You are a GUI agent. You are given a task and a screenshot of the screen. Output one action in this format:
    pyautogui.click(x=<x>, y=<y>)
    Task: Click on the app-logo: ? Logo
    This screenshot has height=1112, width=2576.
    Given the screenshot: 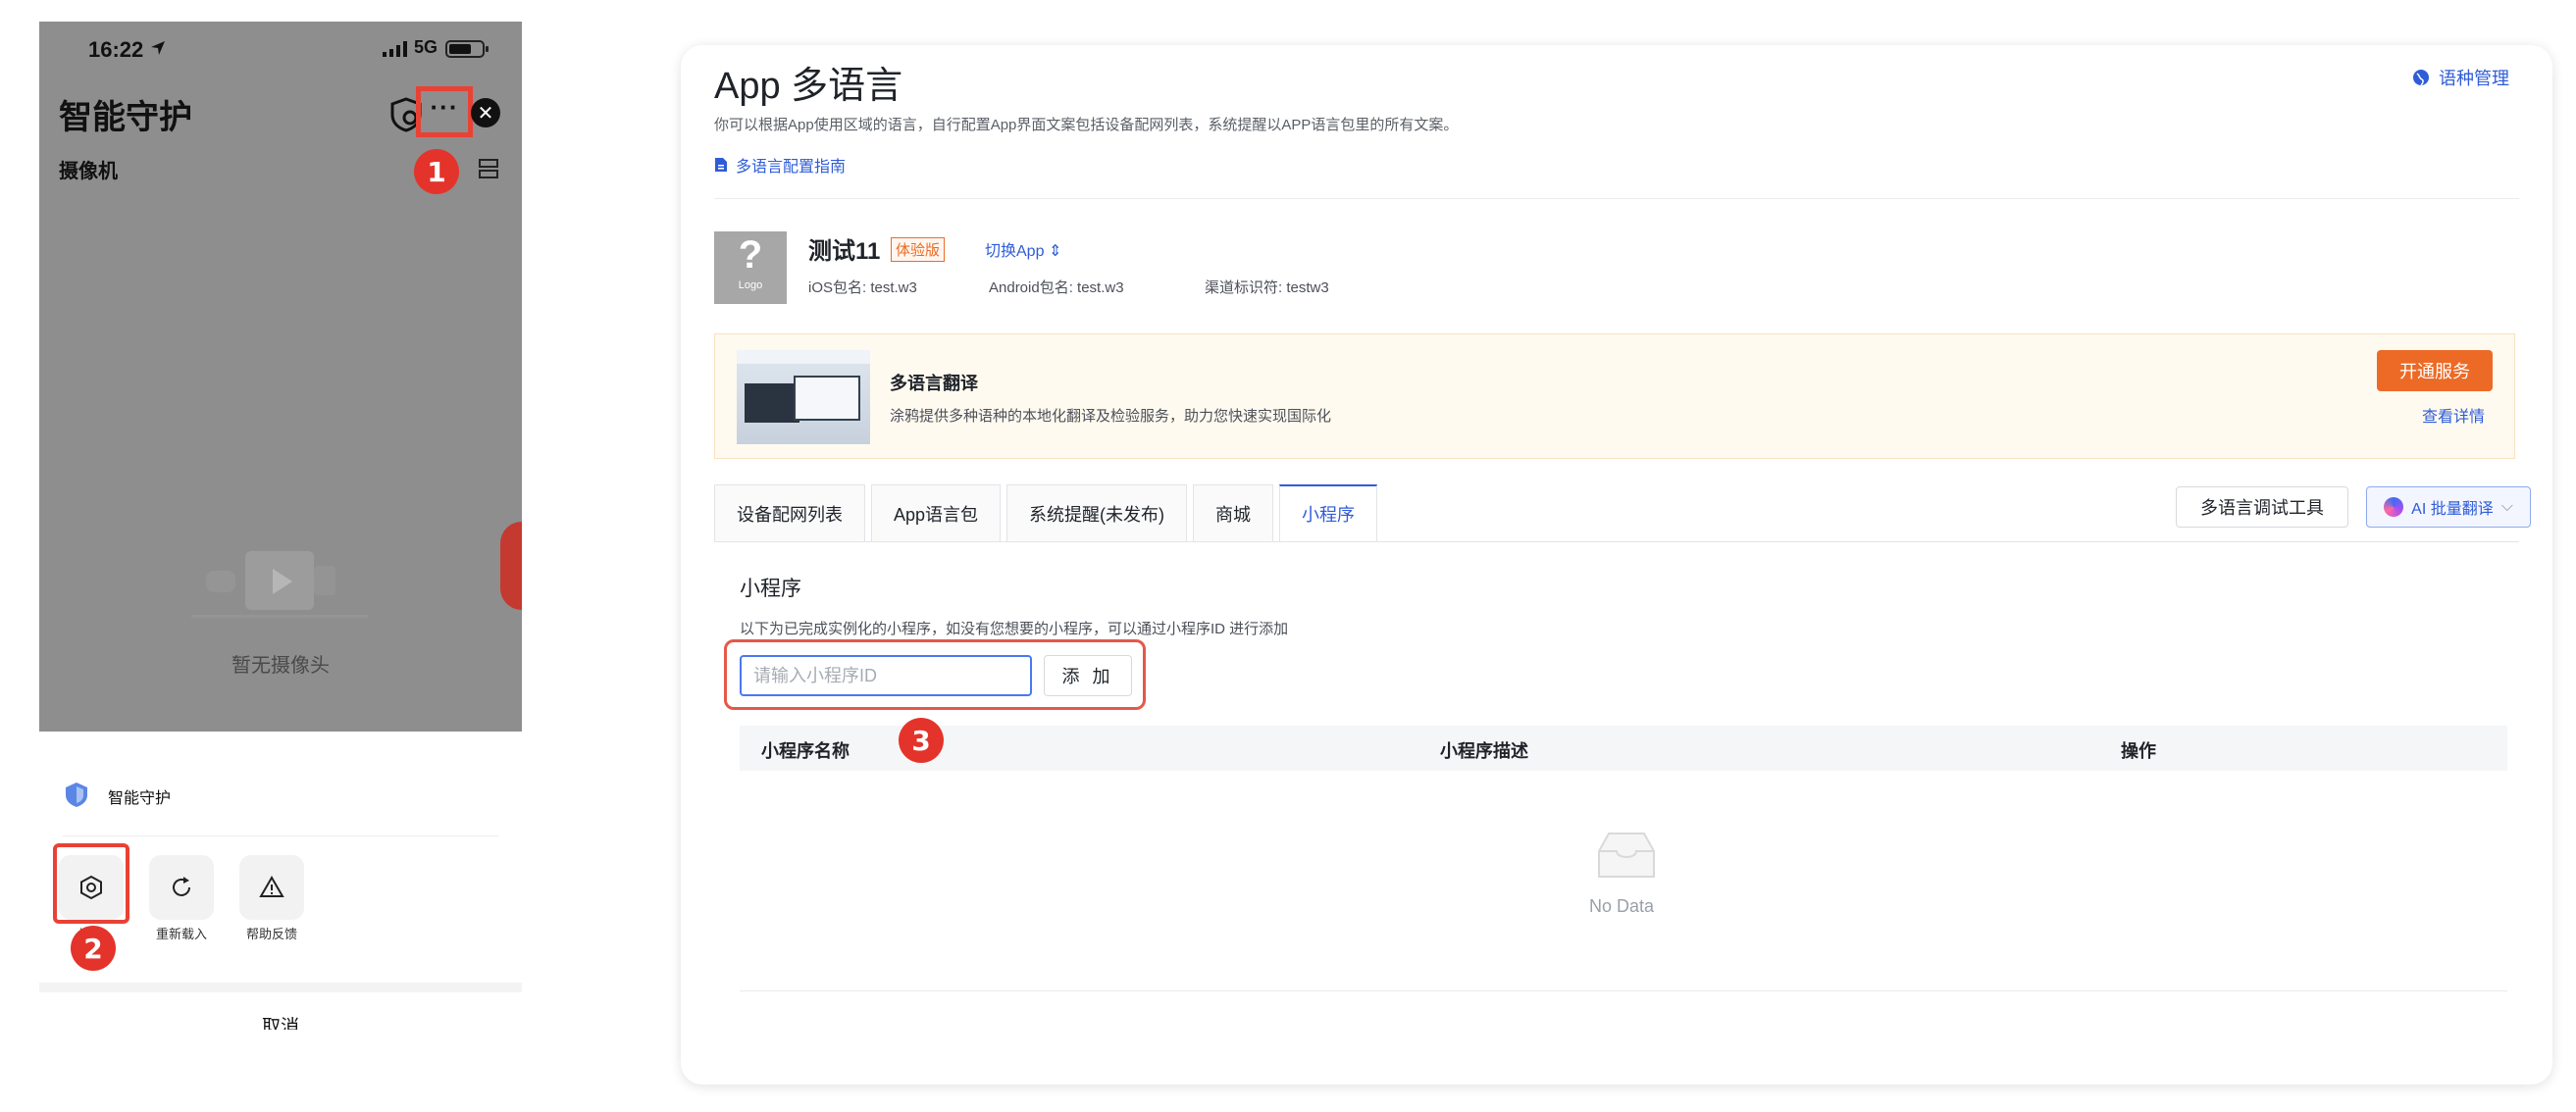 What is the action you would take?
    pyautogui.click(x=750, y=267)
    